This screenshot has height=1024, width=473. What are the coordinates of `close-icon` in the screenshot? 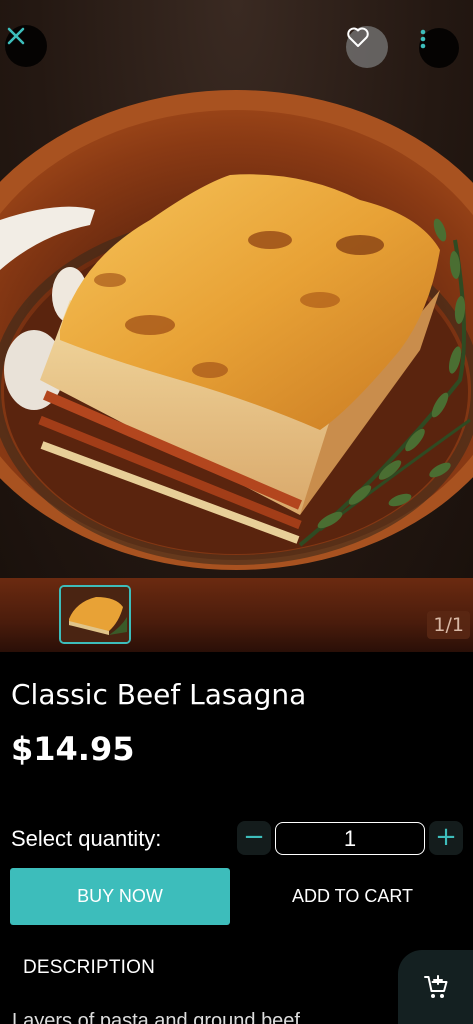 It's located at (16, 36).